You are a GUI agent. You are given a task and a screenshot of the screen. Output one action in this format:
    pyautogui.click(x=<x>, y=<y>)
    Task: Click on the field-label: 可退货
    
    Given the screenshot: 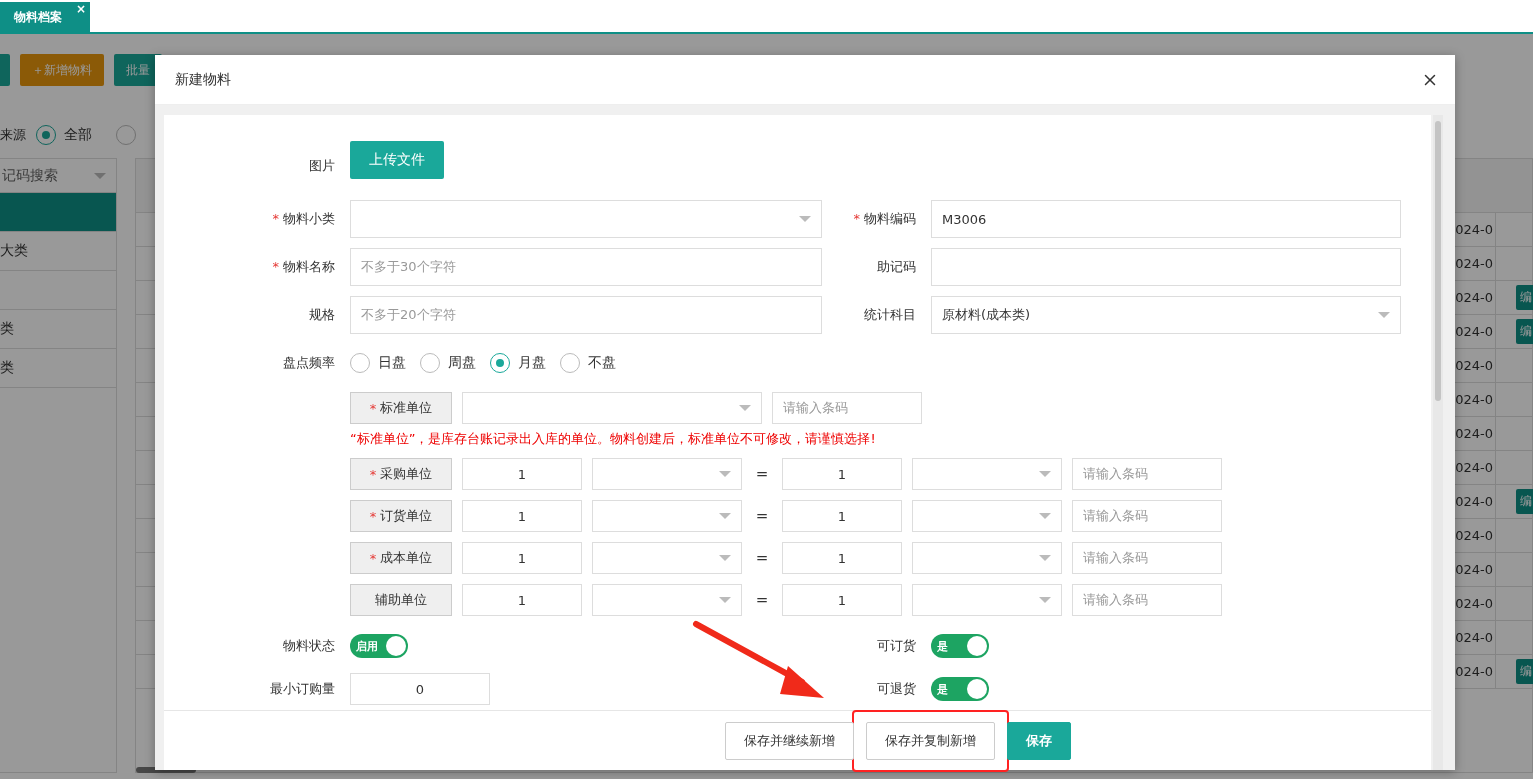 What is the action you would take?
    pyautogui.click(x=896, y=689)
    